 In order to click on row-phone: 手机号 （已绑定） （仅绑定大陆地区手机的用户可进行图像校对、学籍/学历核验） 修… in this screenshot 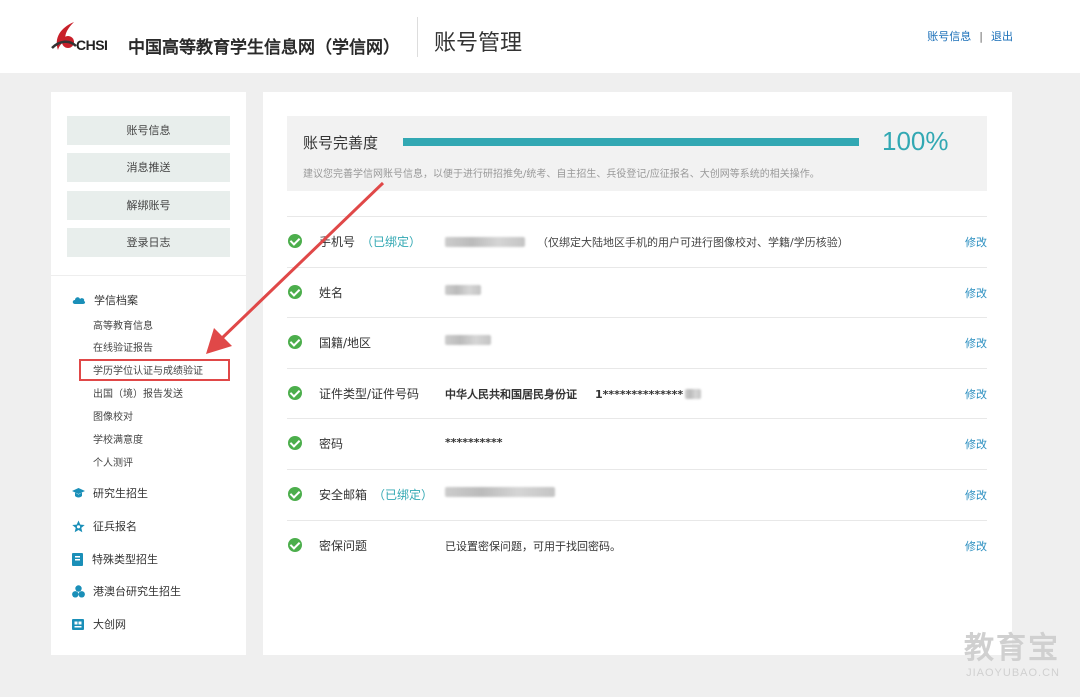, I will do `click(637, 241)`.